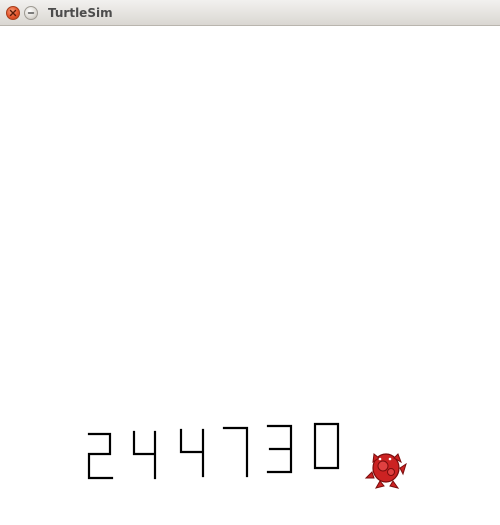  I want to click on title-bar: TurtleSim, so click(250, 13).